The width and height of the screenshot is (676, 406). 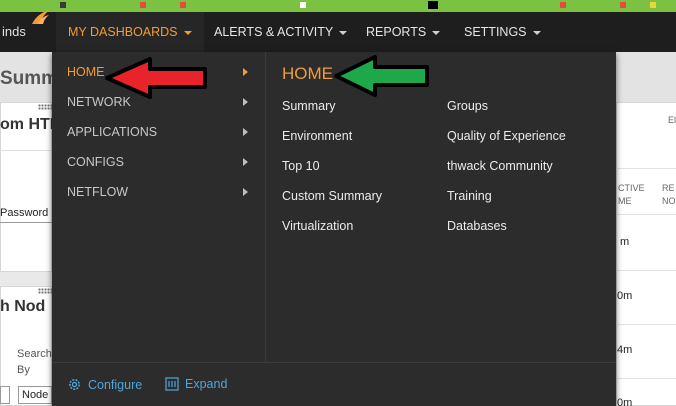 I want to click on password-label: Password, so click(x=24, y=213).